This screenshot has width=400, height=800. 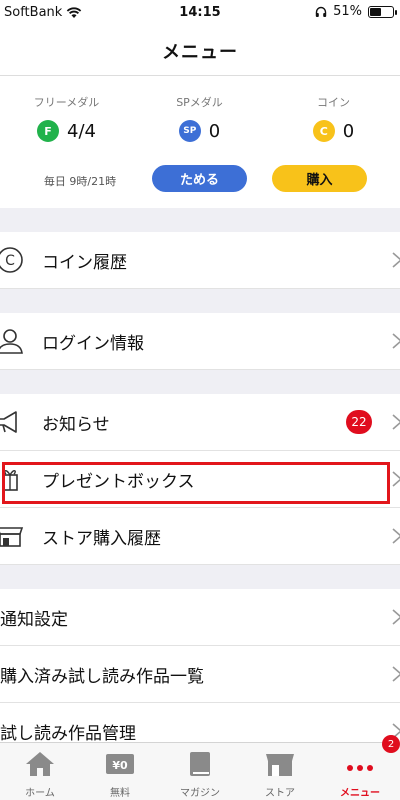 What do you see at coordinates (66, 118) in the screenshot?
I see `free-medal-summary: フリーメダル F 4/4` at bounding box center [66, 118].